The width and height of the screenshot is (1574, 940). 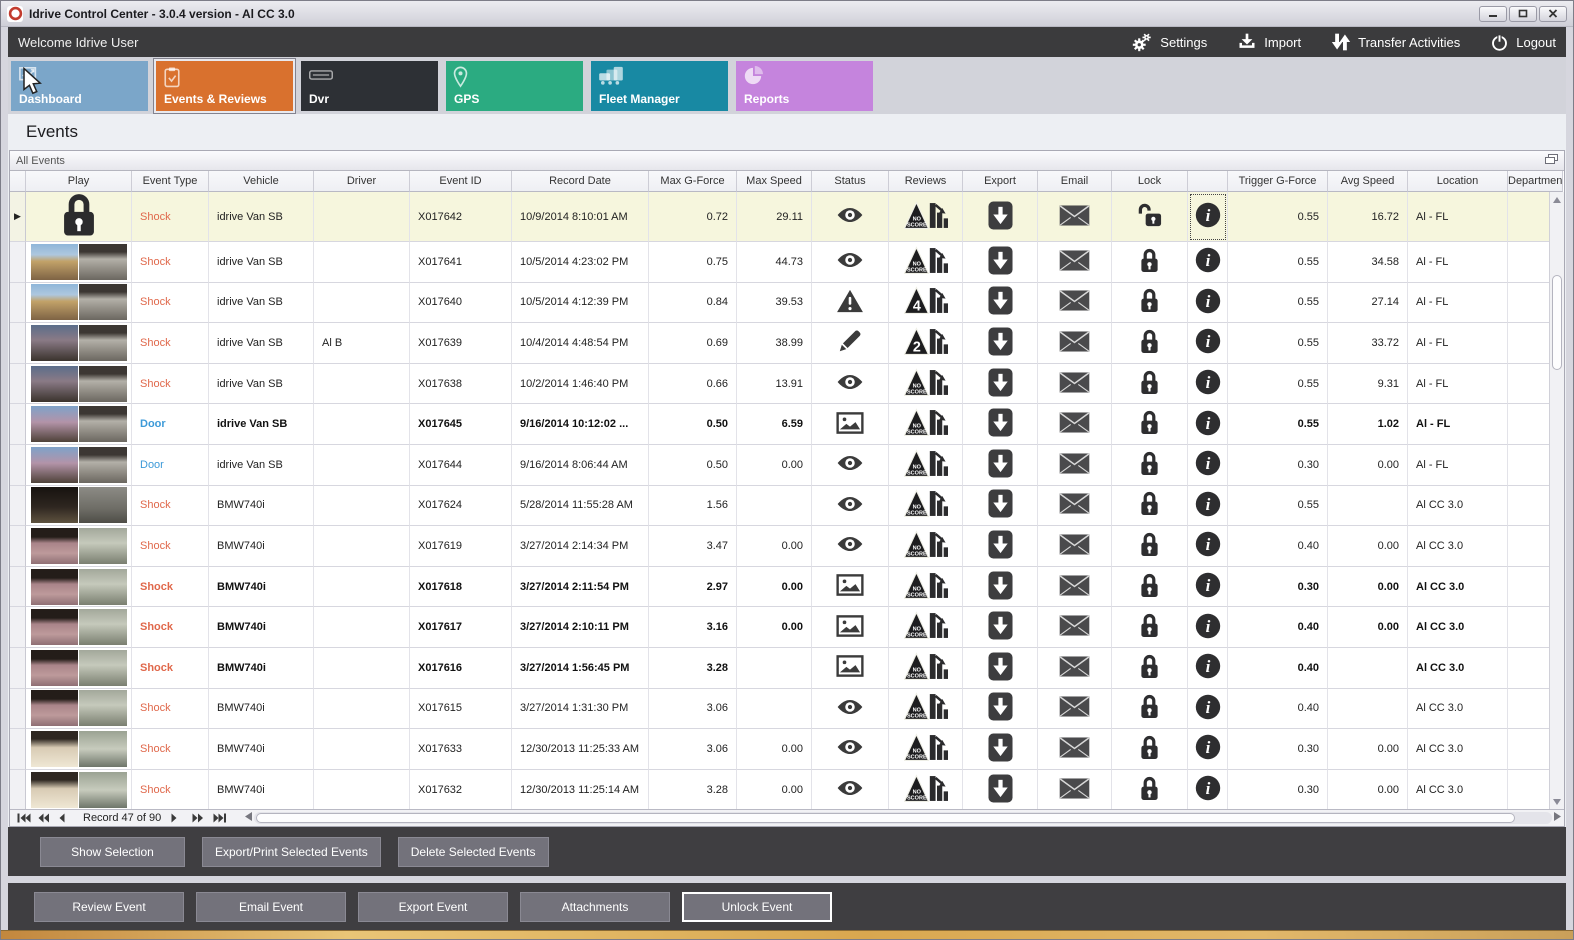 What do you see at coordinates (757, 906) in the screenshot?
I see `unlock-event-button: Unlock Event` at bounding box center [757, 906].